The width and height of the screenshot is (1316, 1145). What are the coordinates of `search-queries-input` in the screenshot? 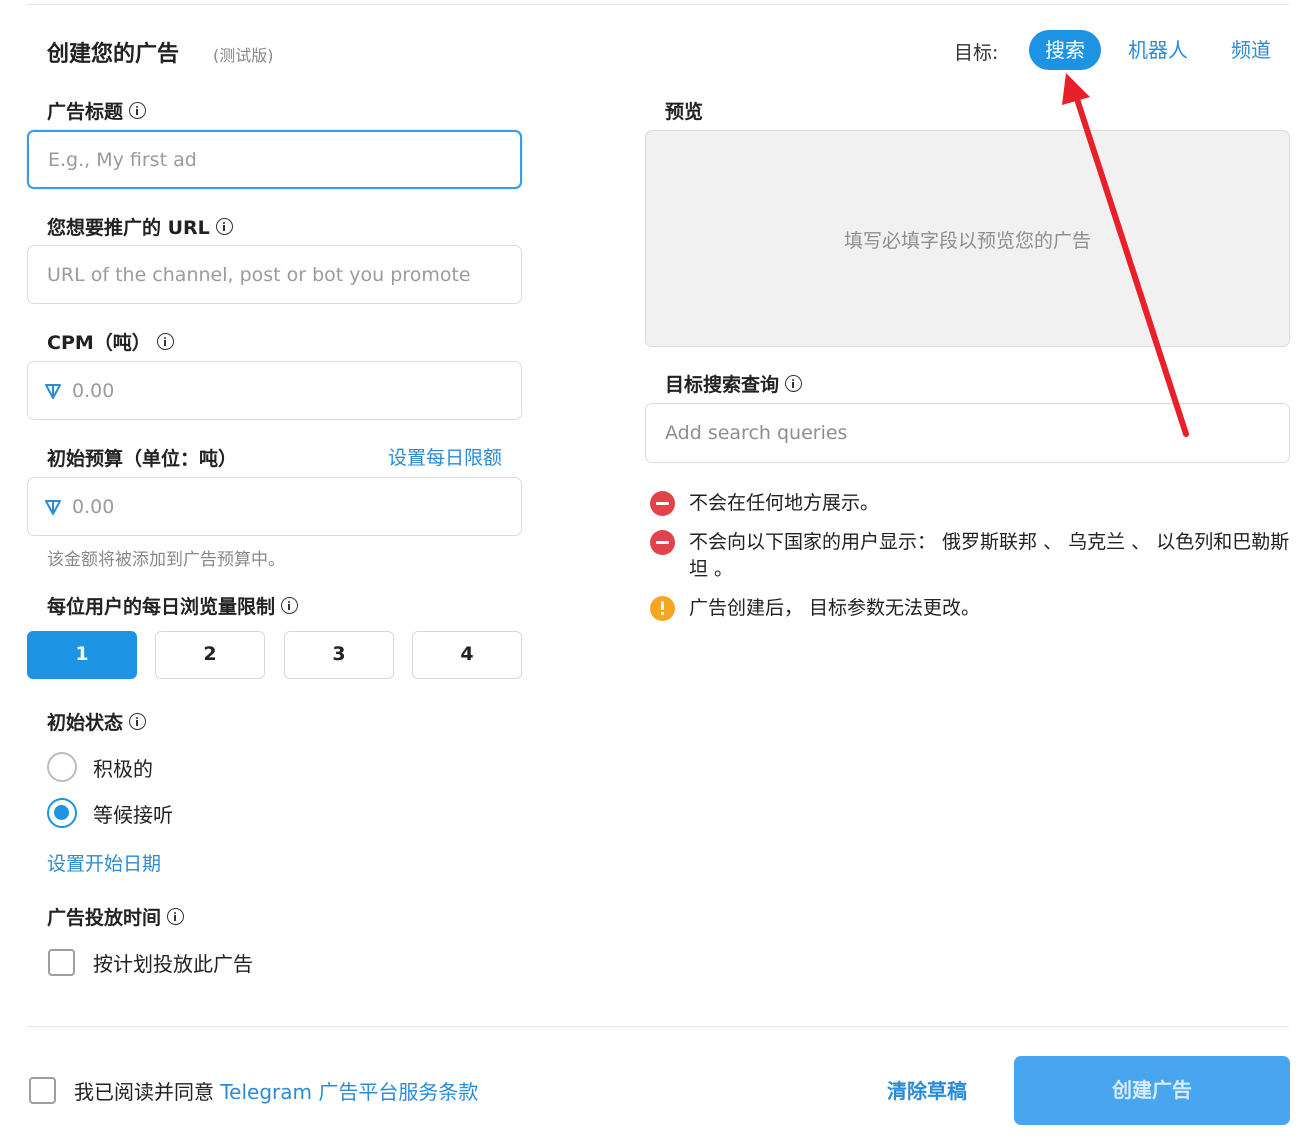 It's located at (967, 433).